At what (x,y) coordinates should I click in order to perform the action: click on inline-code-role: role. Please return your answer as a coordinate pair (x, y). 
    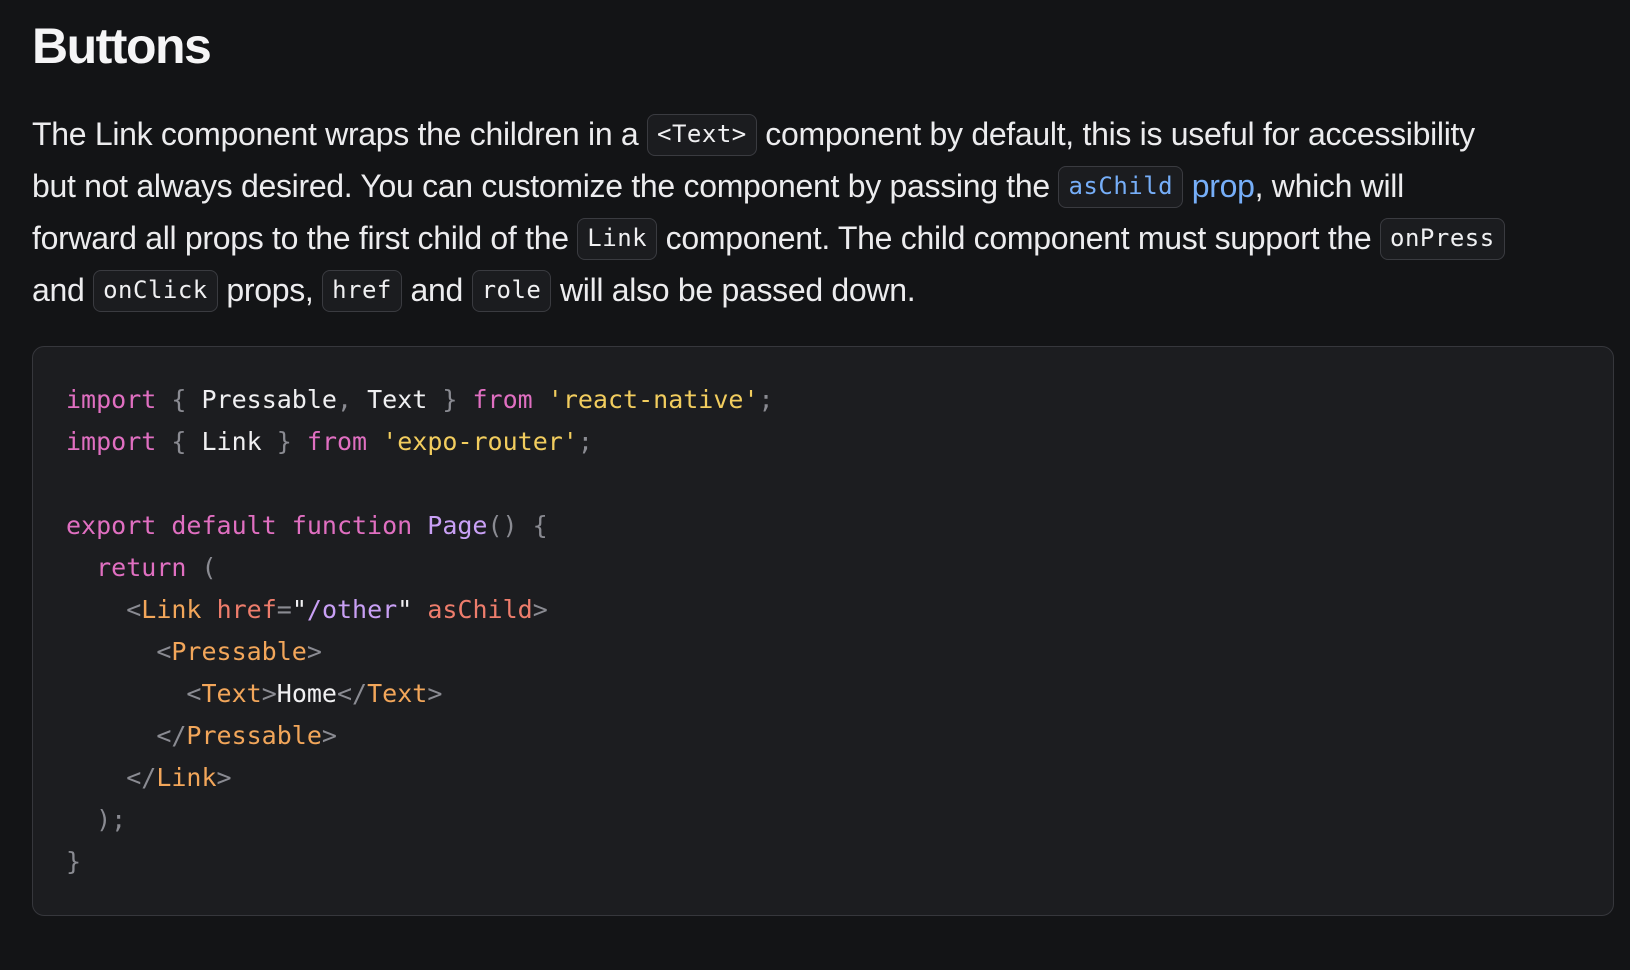
    Looking at the image, I should click on (511, 291).